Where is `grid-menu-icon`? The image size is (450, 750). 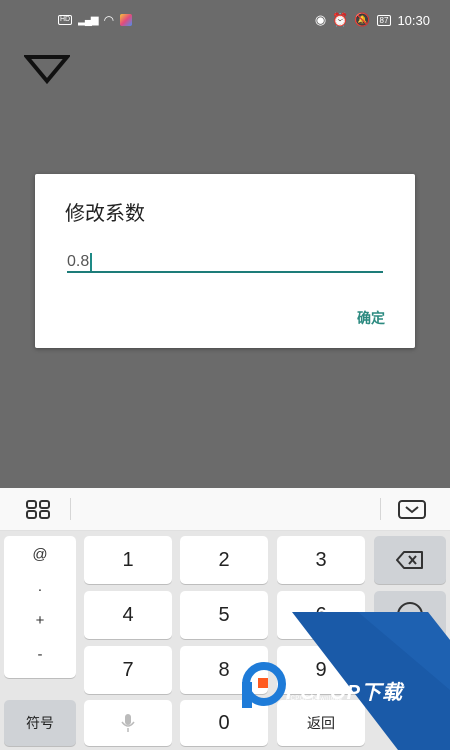 grid-menu-icon is located at coordinates (38, 509).